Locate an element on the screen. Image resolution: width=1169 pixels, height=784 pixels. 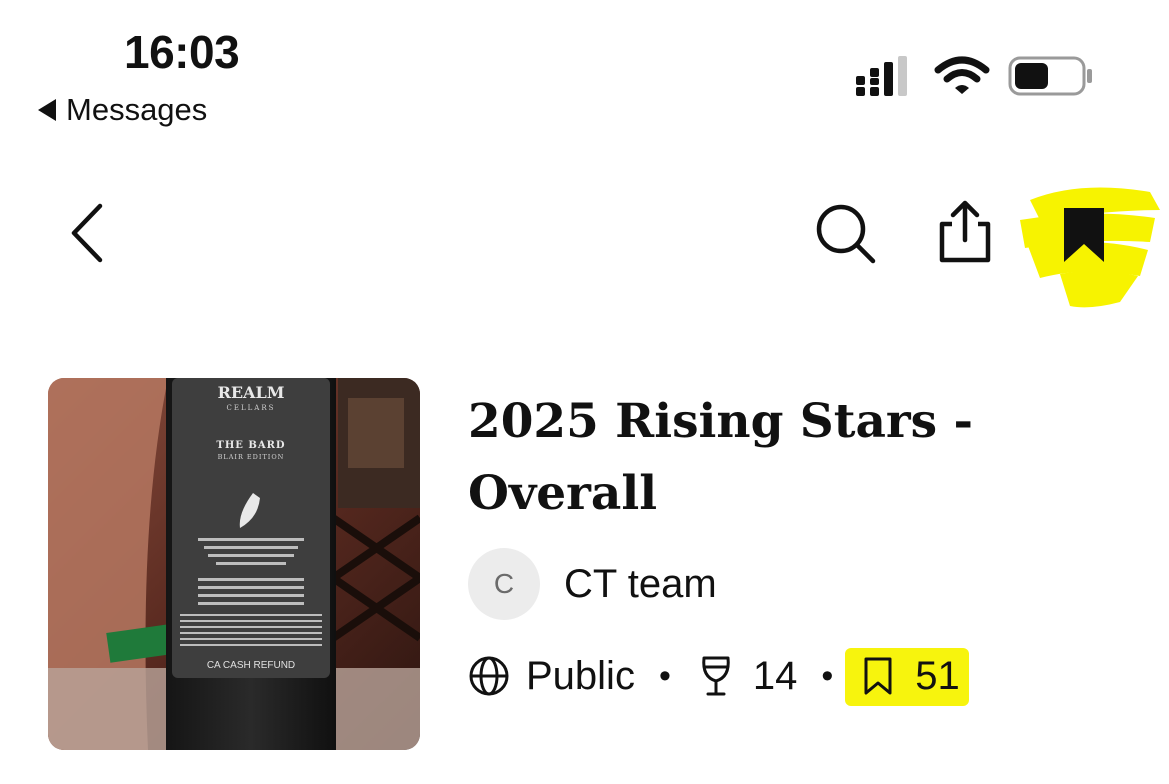
wine-glass-icon is located at coordinates (716, 676).